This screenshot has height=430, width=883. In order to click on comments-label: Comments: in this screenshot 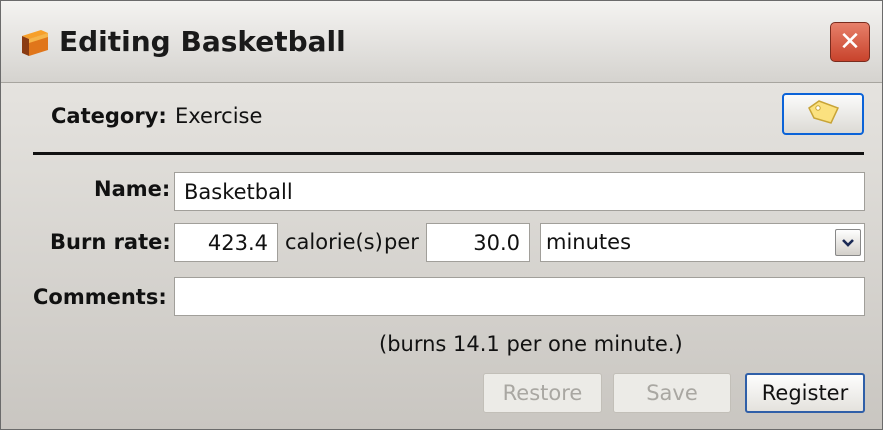, I will do `click(100, 297)`.